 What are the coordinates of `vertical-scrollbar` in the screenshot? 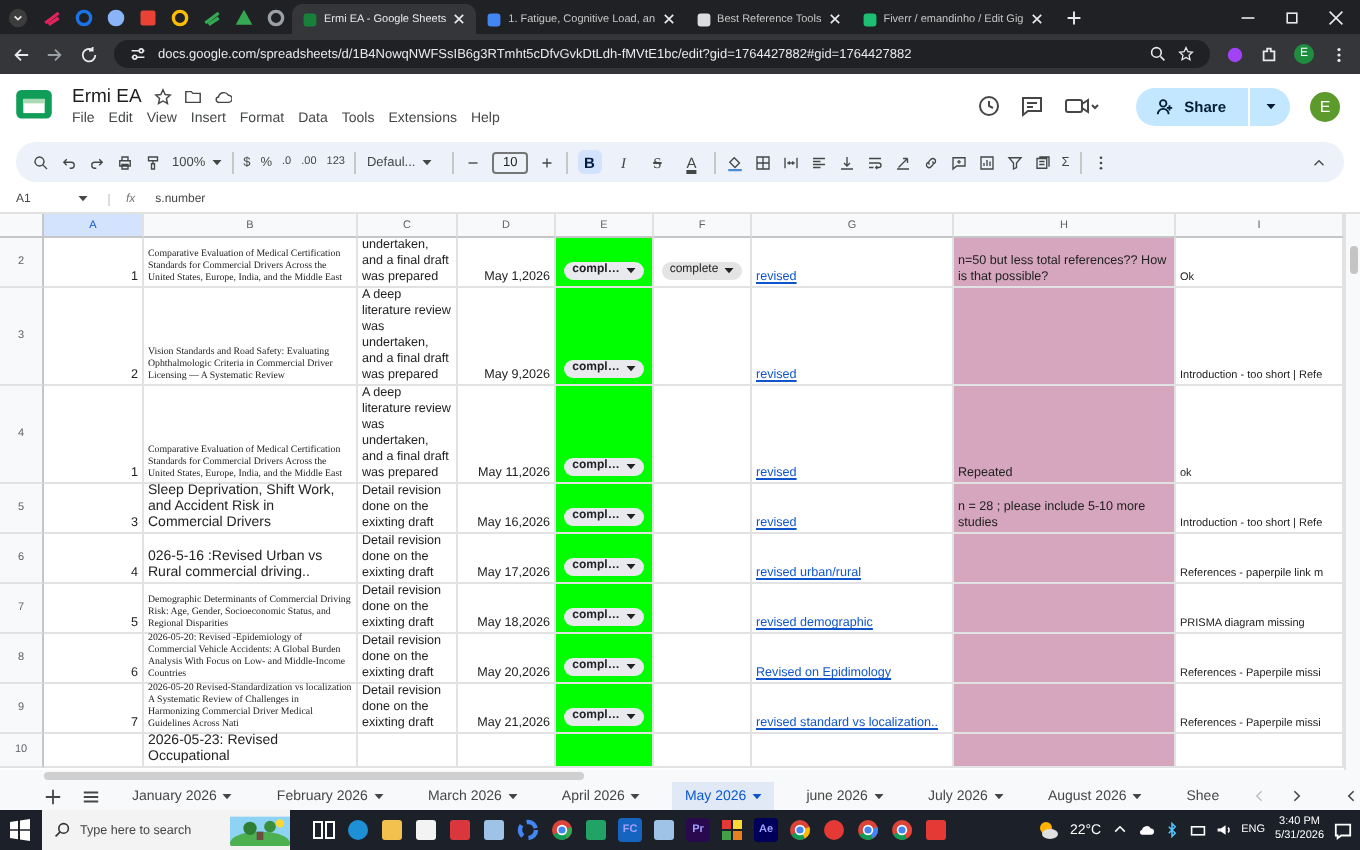 It's located at (1352, 492).